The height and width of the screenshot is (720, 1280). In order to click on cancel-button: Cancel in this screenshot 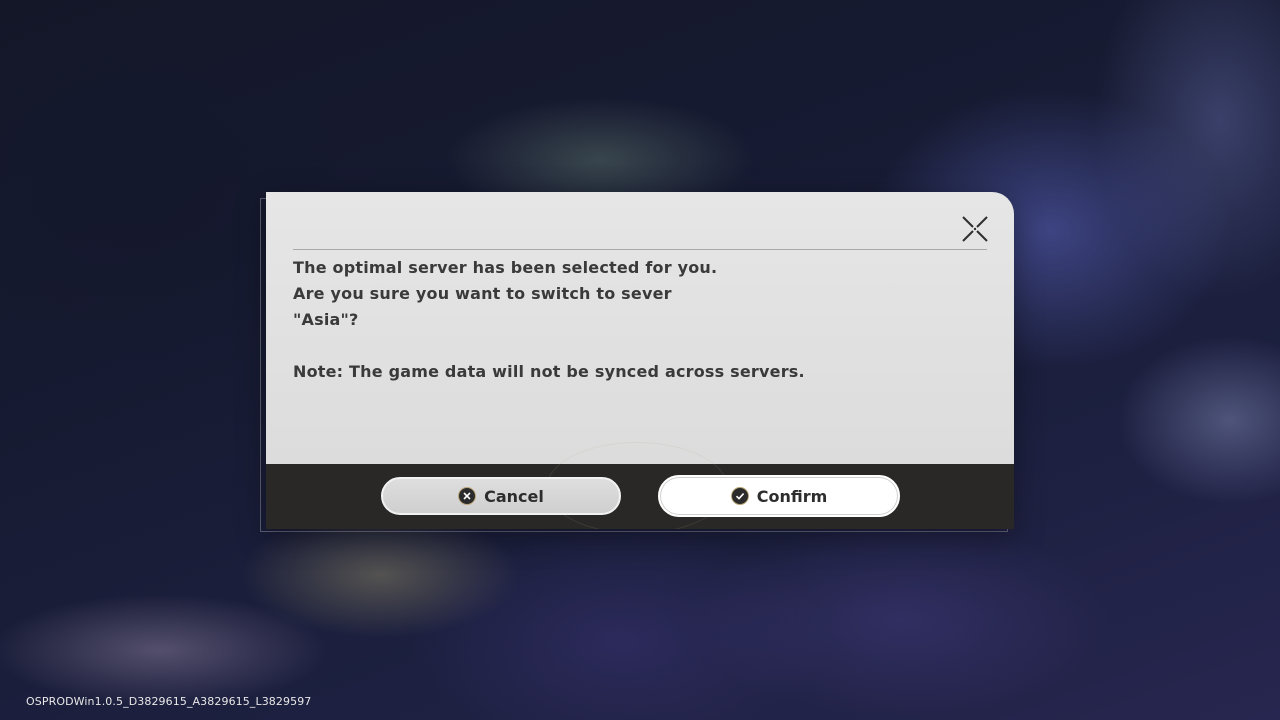, I will do `click(501, 496)`.